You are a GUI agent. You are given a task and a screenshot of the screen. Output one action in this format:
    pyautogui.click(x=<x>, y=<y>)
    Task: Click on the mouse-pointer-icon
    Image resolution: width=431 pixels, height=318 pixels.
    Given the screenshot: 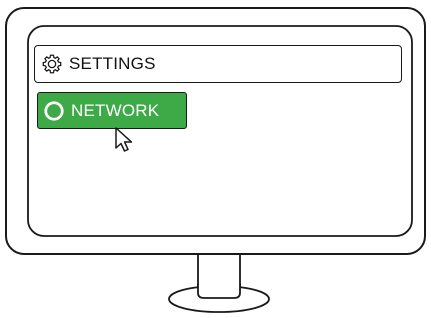 What is the action you would take?
    pyautogui.click(x=126, y=141)
    